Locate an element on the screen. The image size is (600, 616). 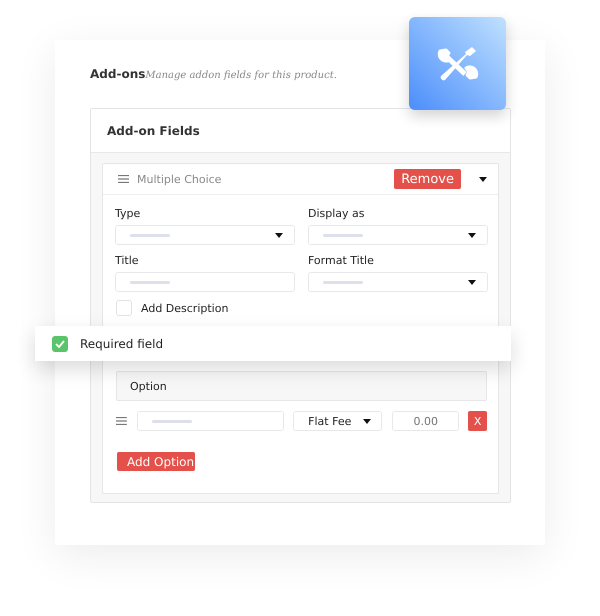
checkbox-label: Add Description is located at coordinates (184, 308).